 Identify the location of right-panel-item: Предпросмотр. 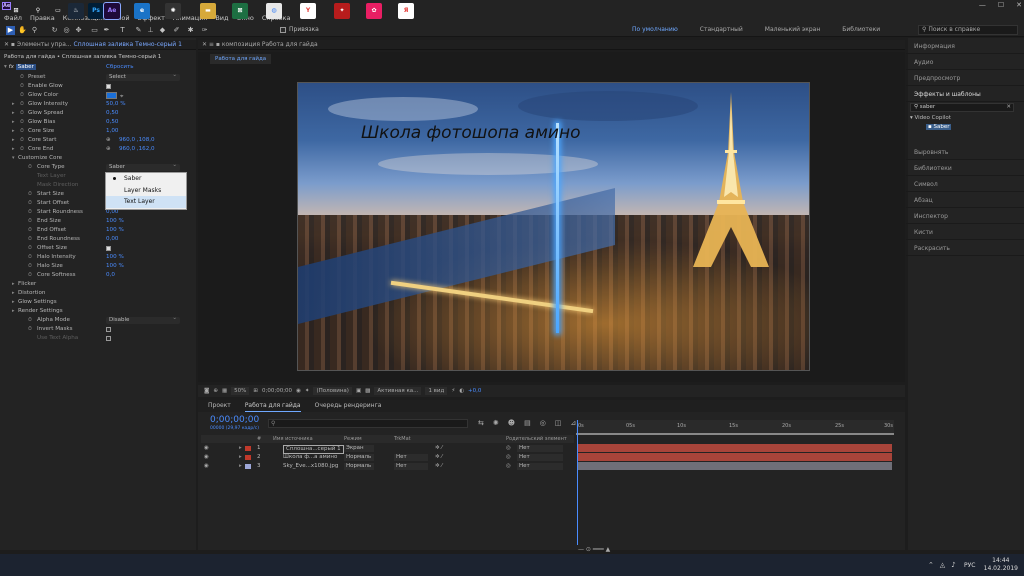
(965, 79).